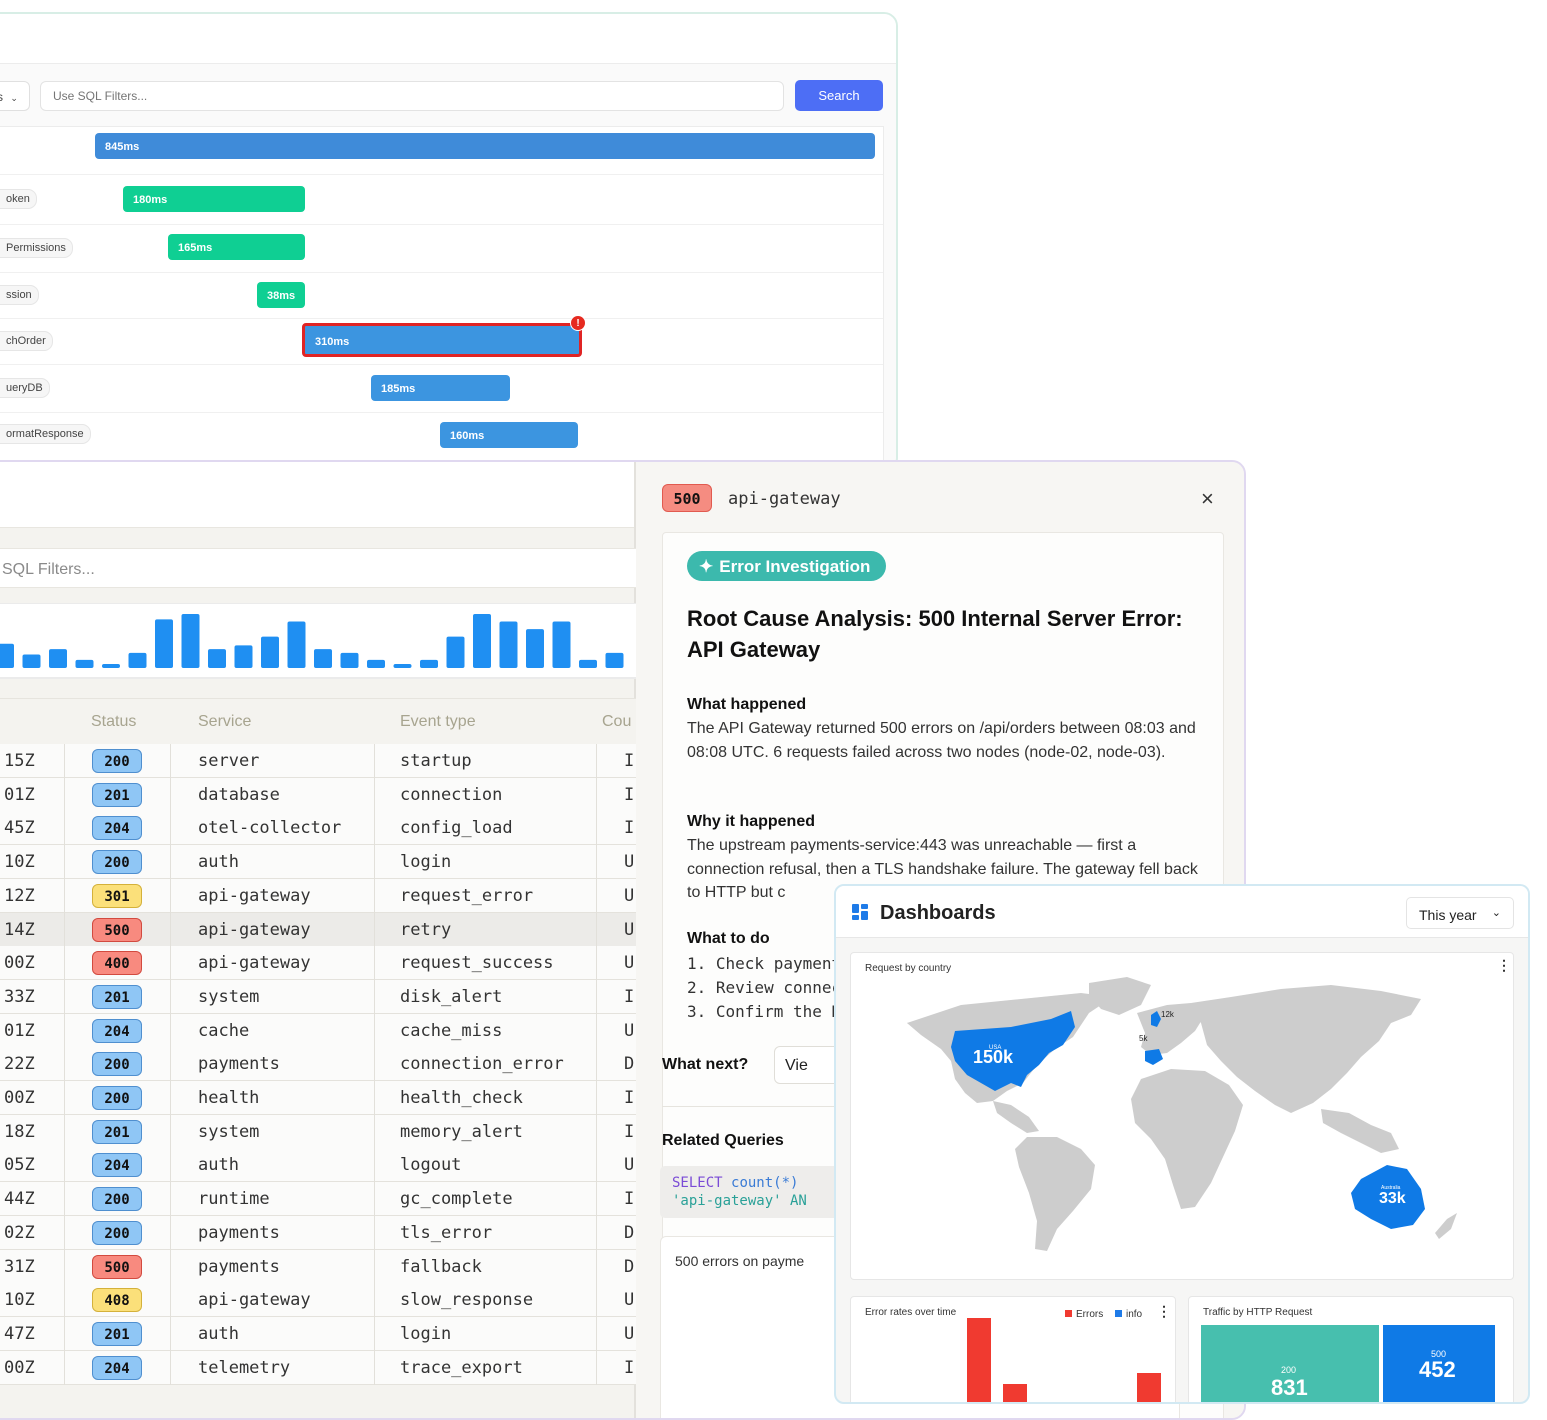  What do you see at coordinates (461, 1131) in the screenshot?
I see `log-event-type: memory_alert` at bounding box center [461, 1131].